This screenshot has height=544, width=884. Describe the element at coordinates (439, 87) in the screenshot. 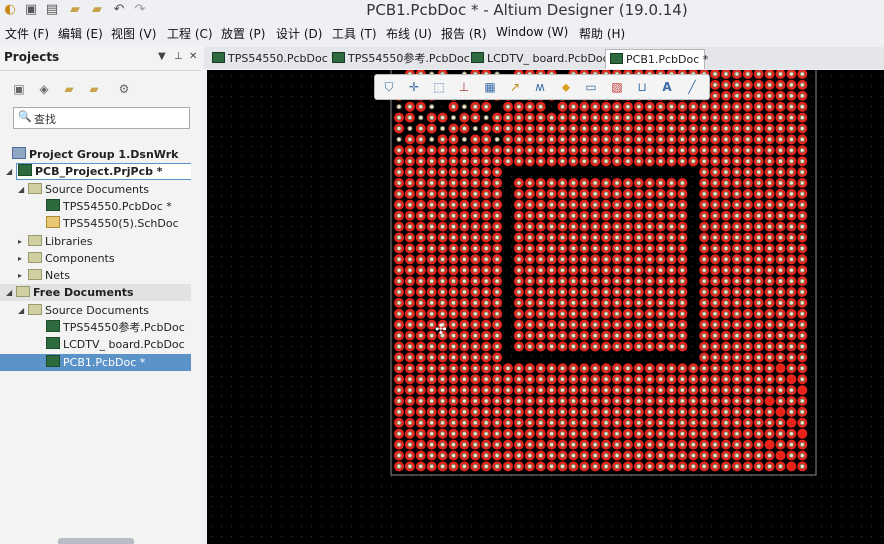

I see `select-rect-icon: ⬚` at that location.